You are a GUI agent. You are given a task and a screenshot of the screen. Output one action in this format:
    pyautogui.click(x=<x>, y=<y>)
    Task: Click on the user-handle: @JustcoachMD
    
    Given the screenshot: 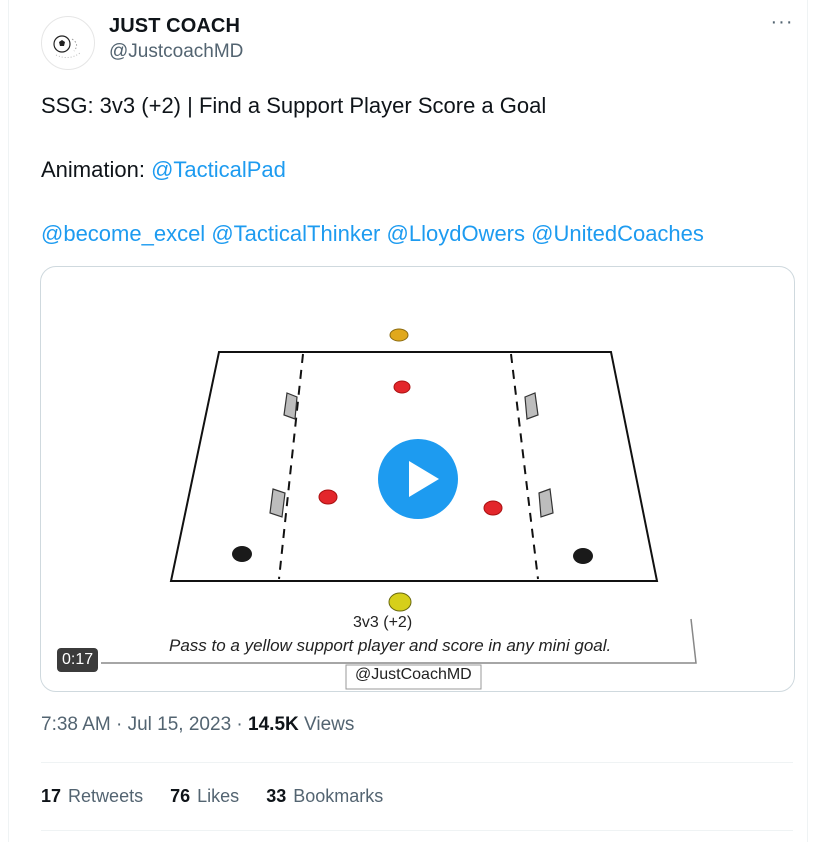 What is the action you would take?
    pyautogui.click(x=176, y=52)
    